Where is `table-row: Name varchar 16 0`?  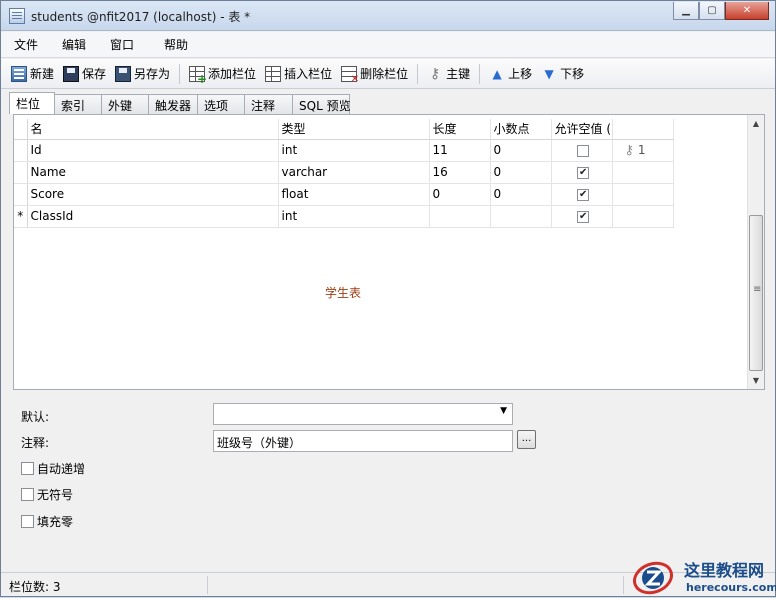 table-row: Name varchar 16 0 is located at coordinates (344, 172).